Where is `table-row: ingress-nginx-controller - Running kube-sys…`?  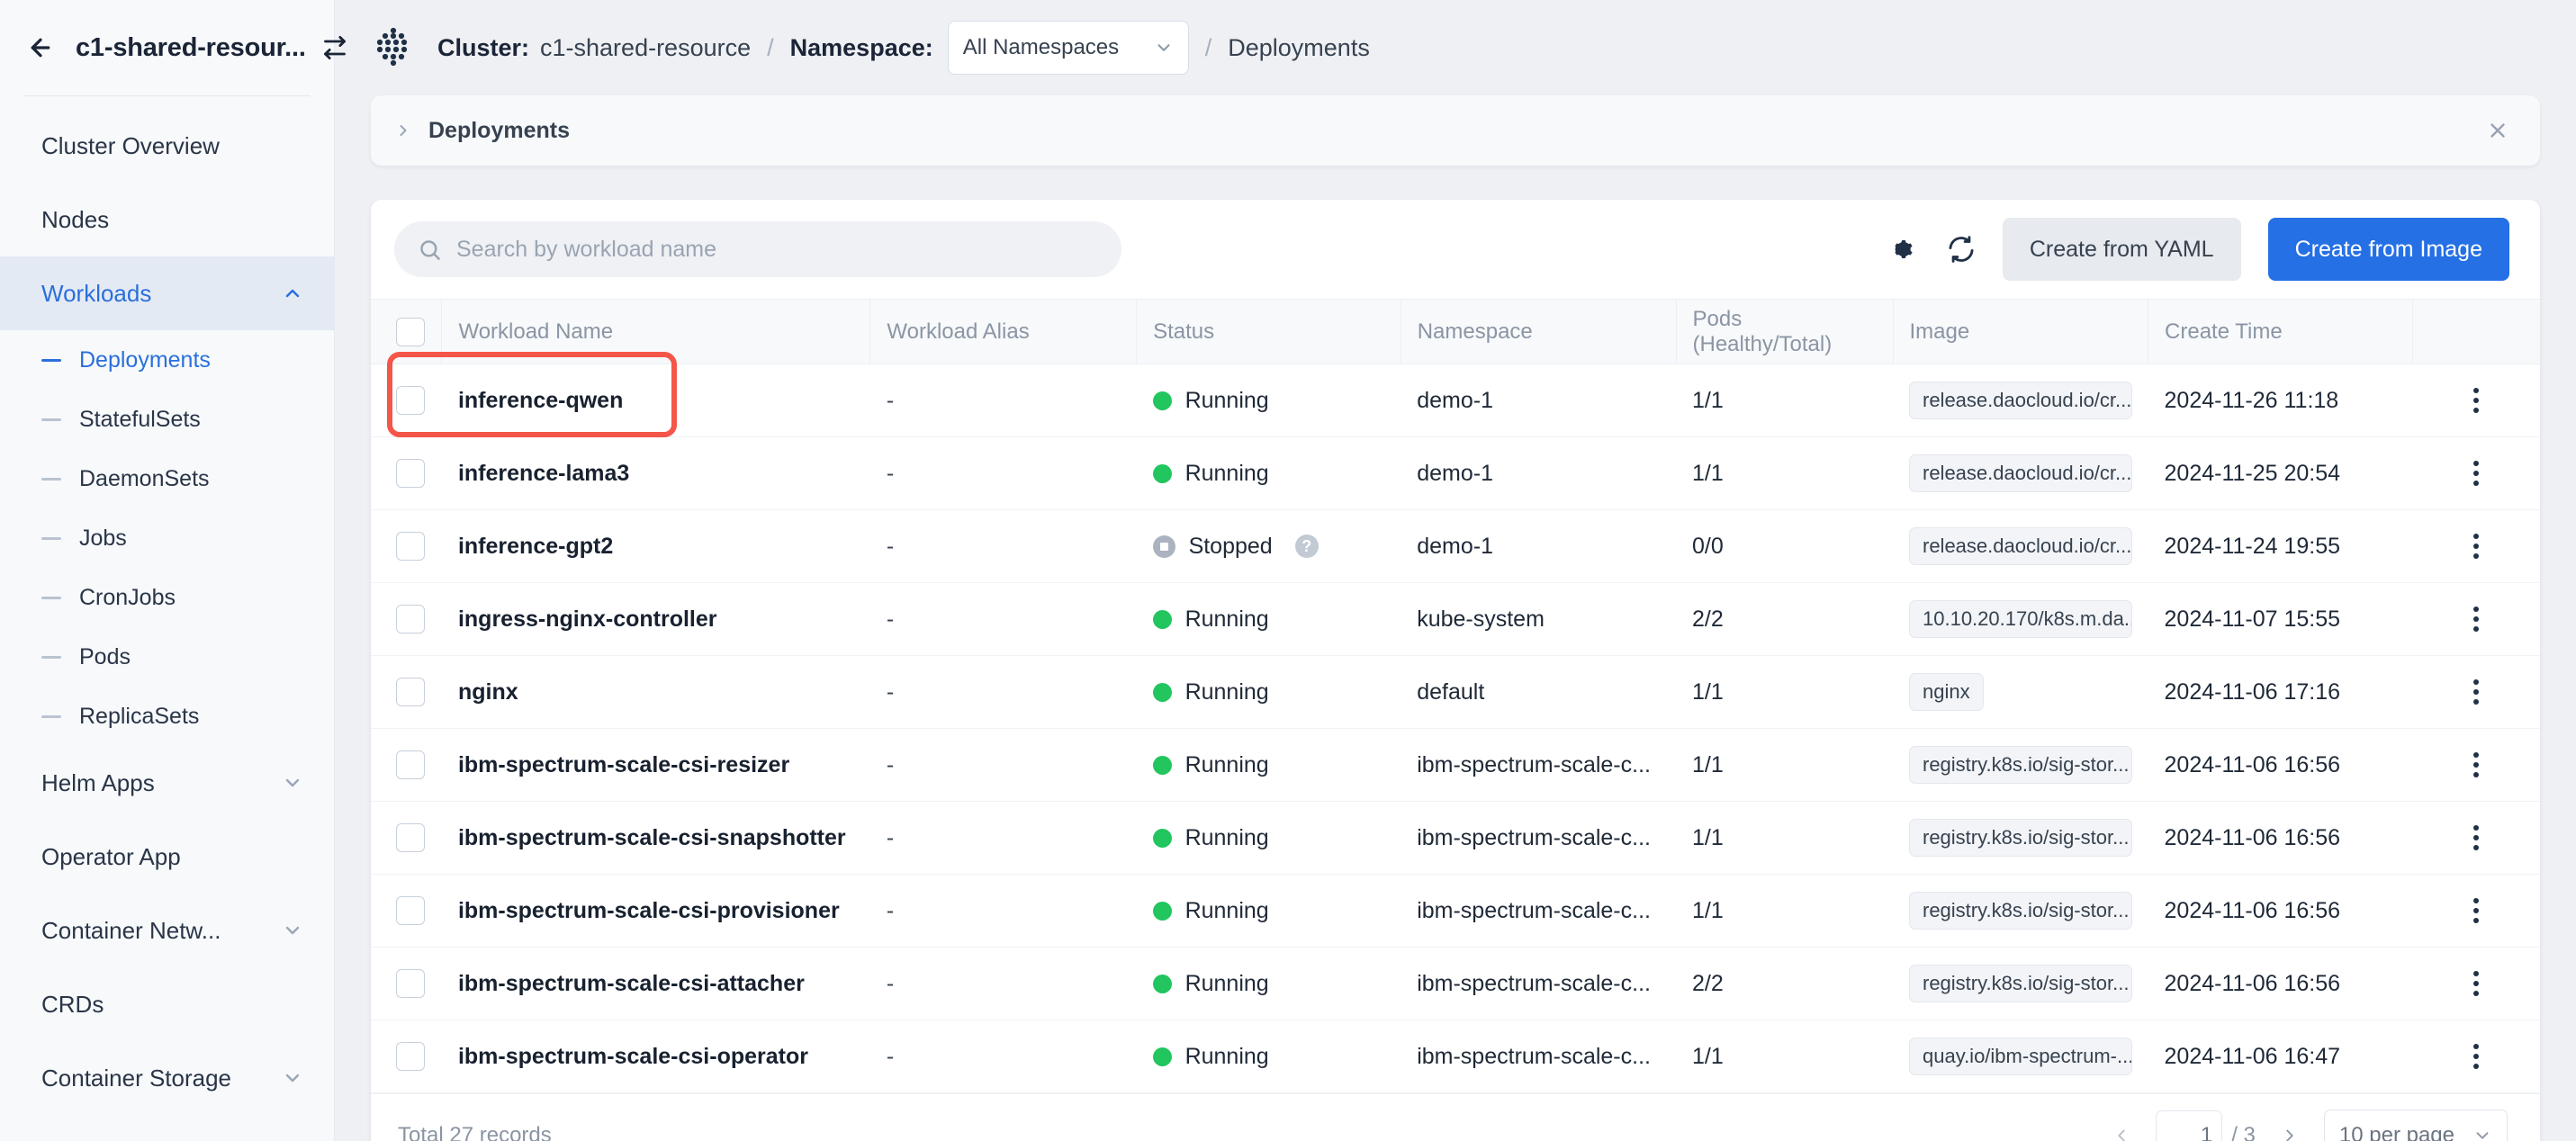
table-row: ingress-nginx-controller - Running kube-sys… is located at coordinates (1455, 619).